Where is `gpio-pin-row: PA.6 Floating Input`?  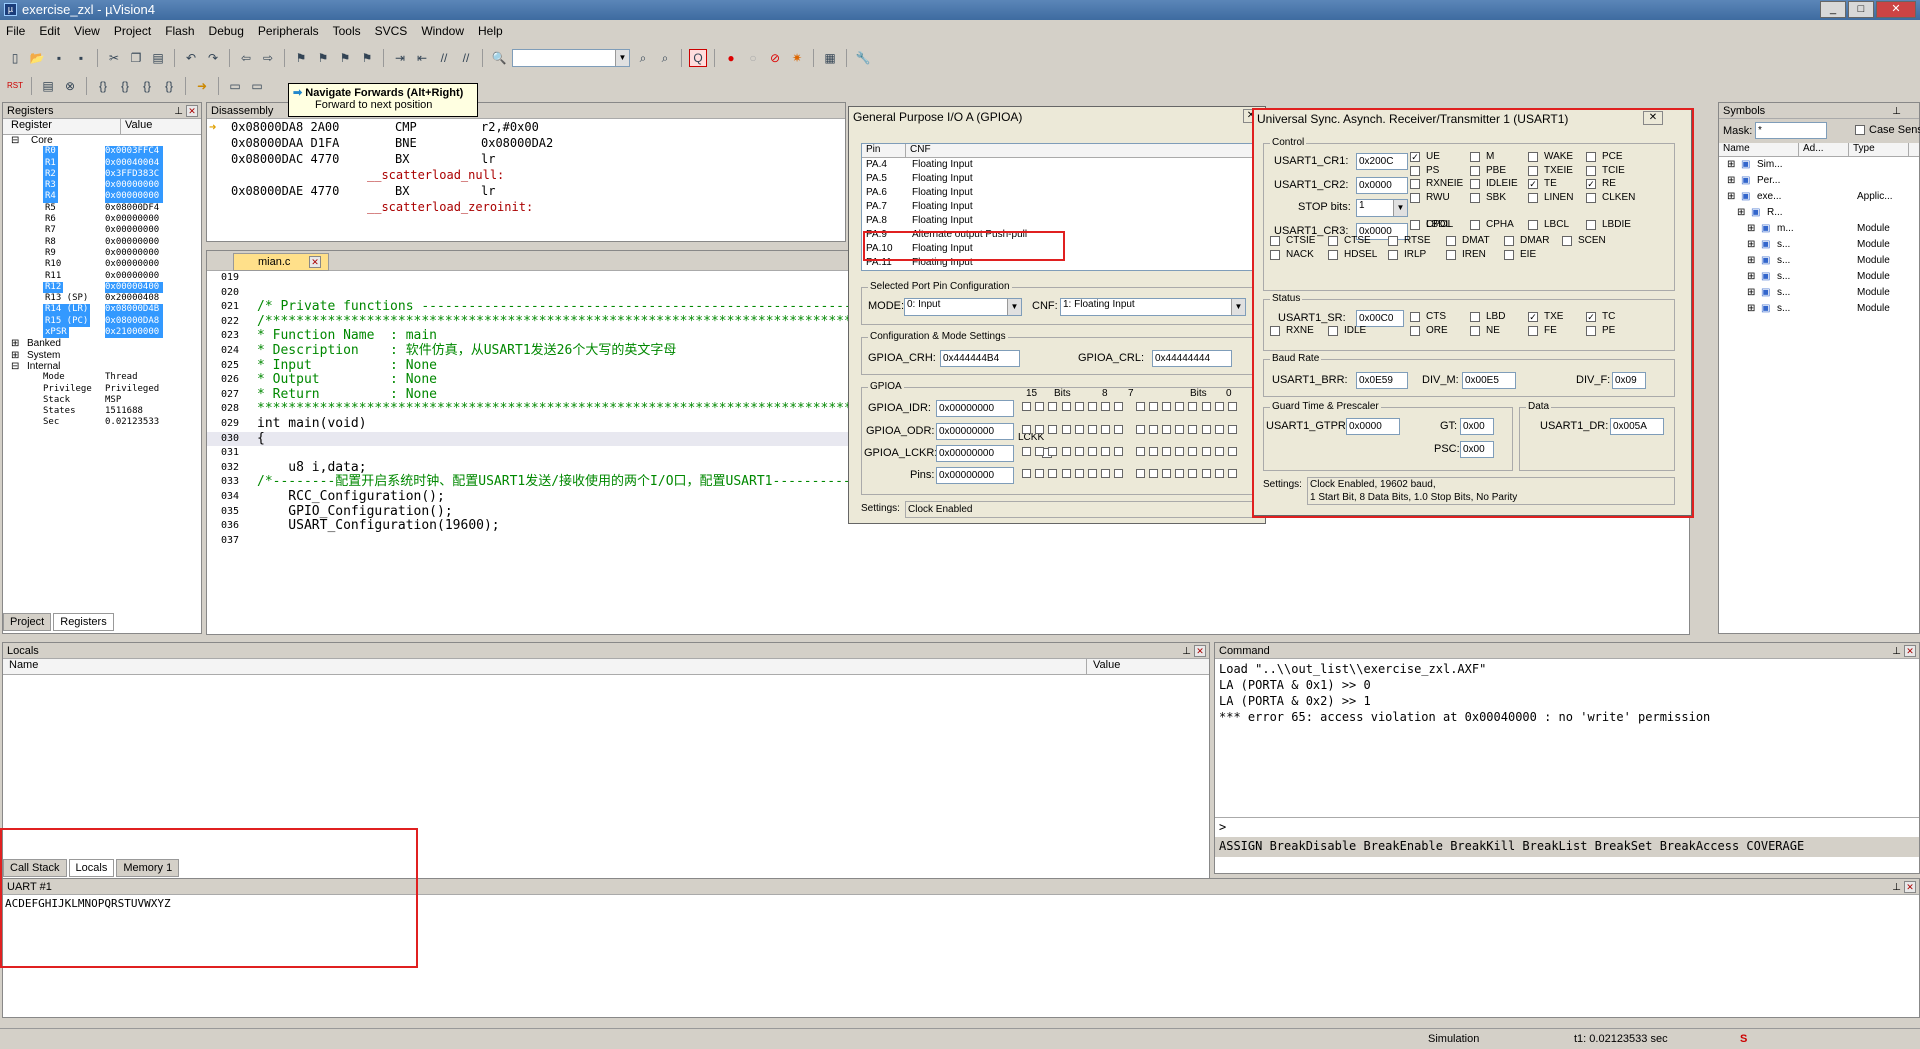 gpio-pin-row: PA.6 Floating Input is located at coordinates (1057, 193).